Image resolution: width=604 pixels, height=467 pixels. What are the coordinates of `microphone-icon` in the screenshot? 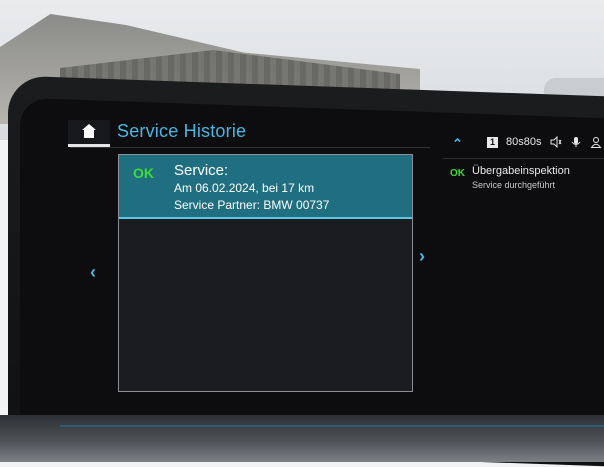 It's located at (576, 142).